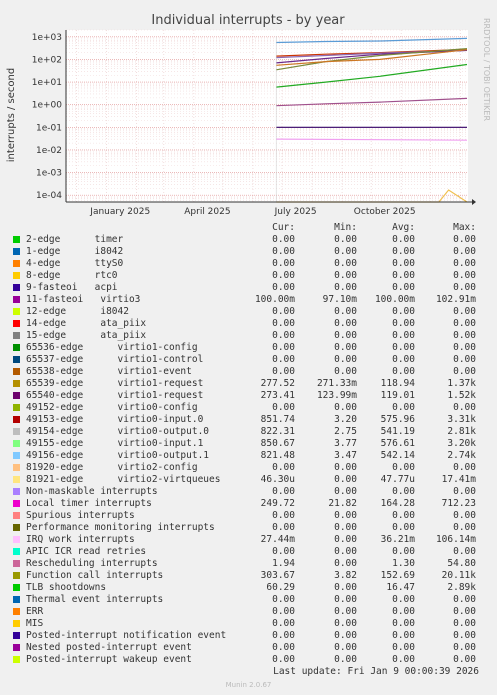  I want to click on legend-avg-value: 47.77u, so click(397, 479).